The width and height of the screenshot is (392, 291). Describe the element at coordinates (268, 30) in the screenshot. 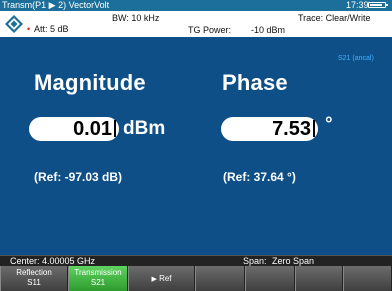

I see `tg-power-value: -10 dBm` at that location.